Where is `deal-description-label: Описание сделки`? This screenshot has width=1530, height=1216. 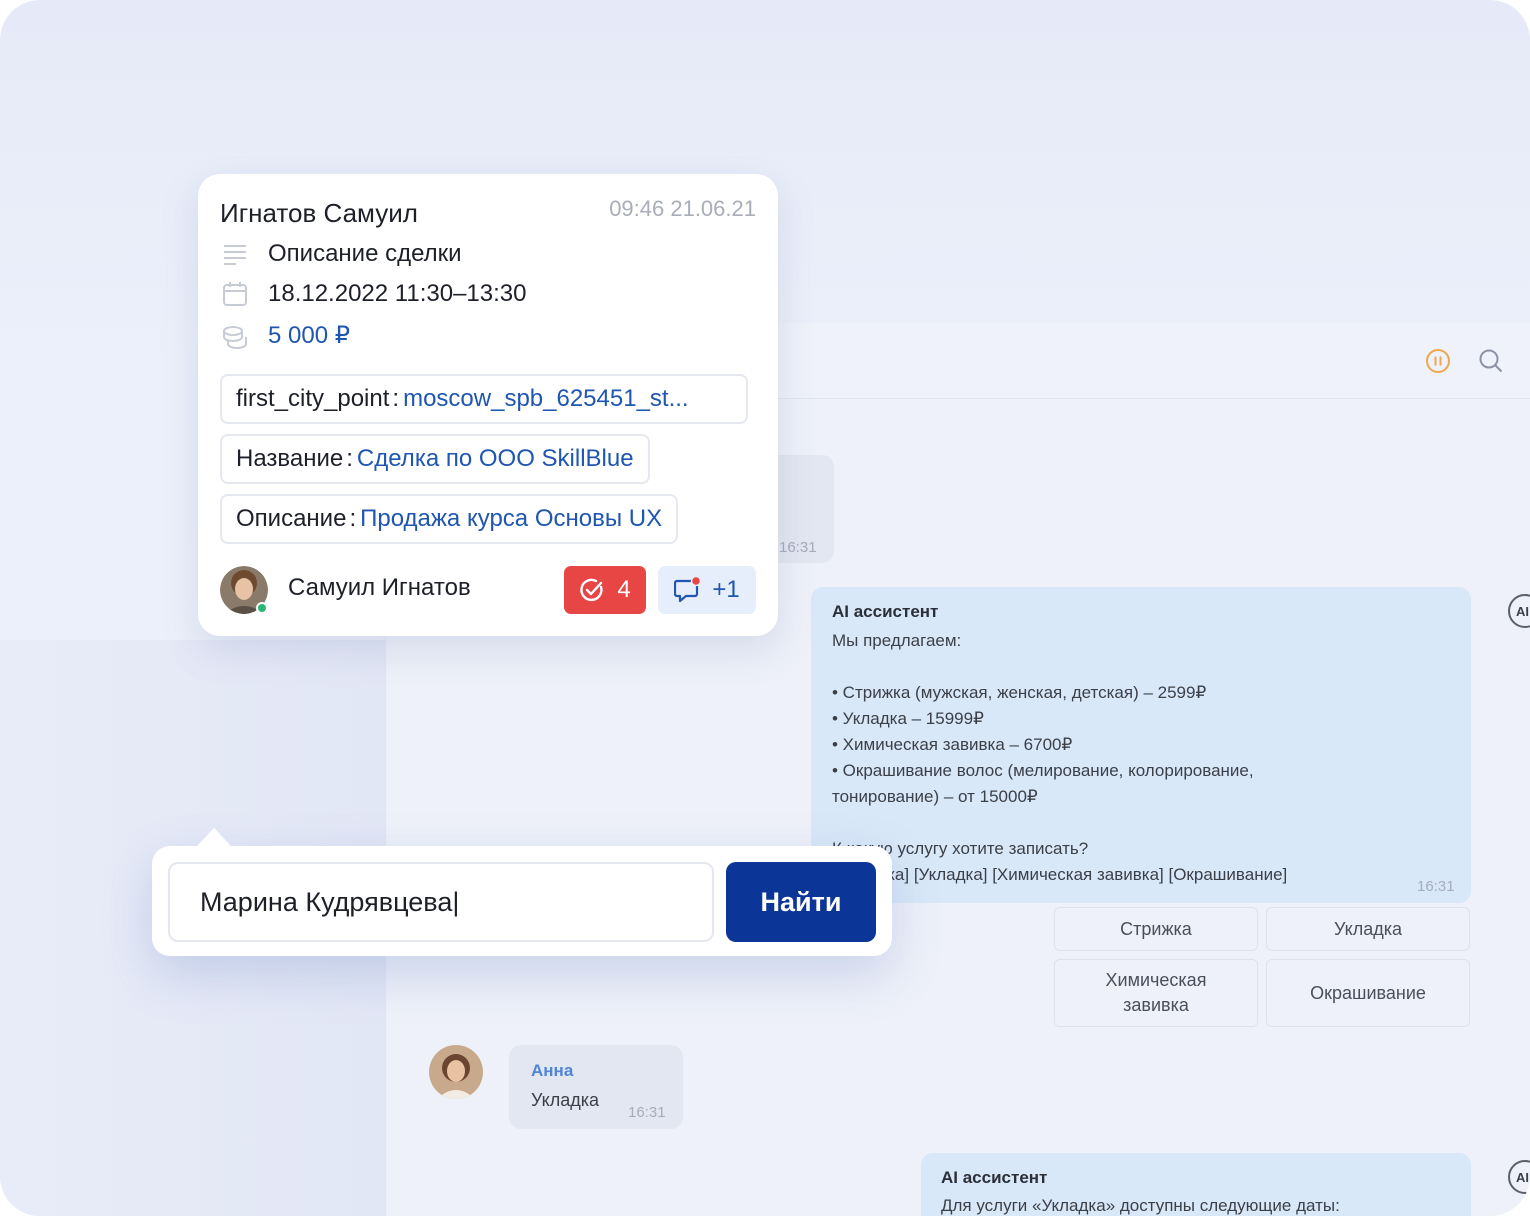 deal-description-label: Описание сделки is located at coordinates (365, 253).